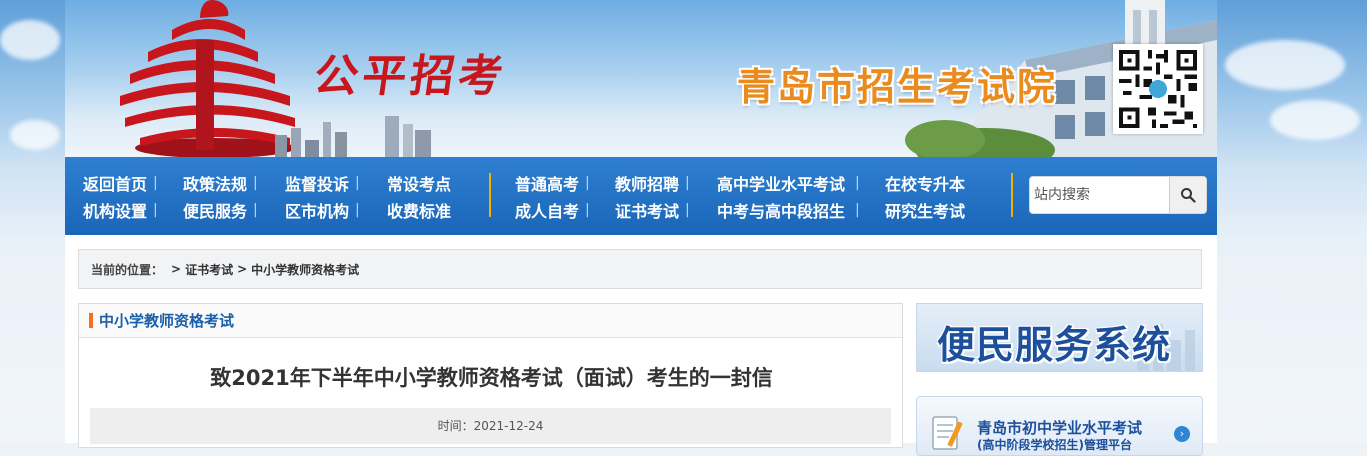  What do you see at coordinates (650, 210) in the screenshot?
I see `nav-link-certificates: 证书考试` at bounding box center [650, 210].